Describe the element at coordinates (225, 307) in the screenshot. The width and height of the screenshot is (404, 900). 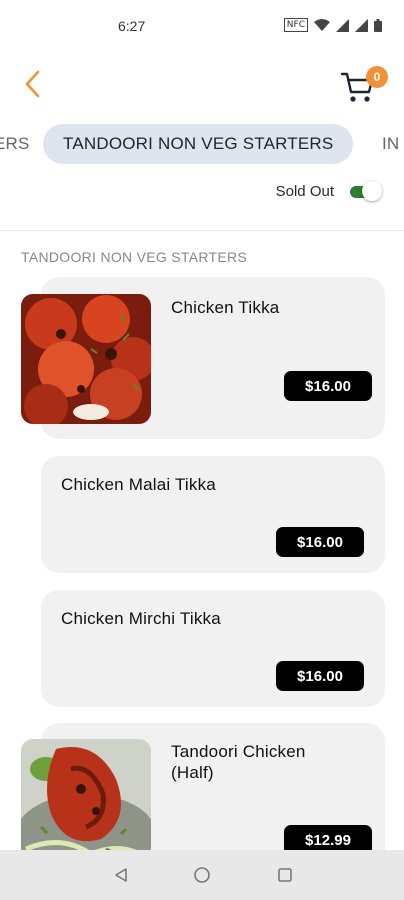
I see `menu-item-name: Chicken Tikka` at that location.